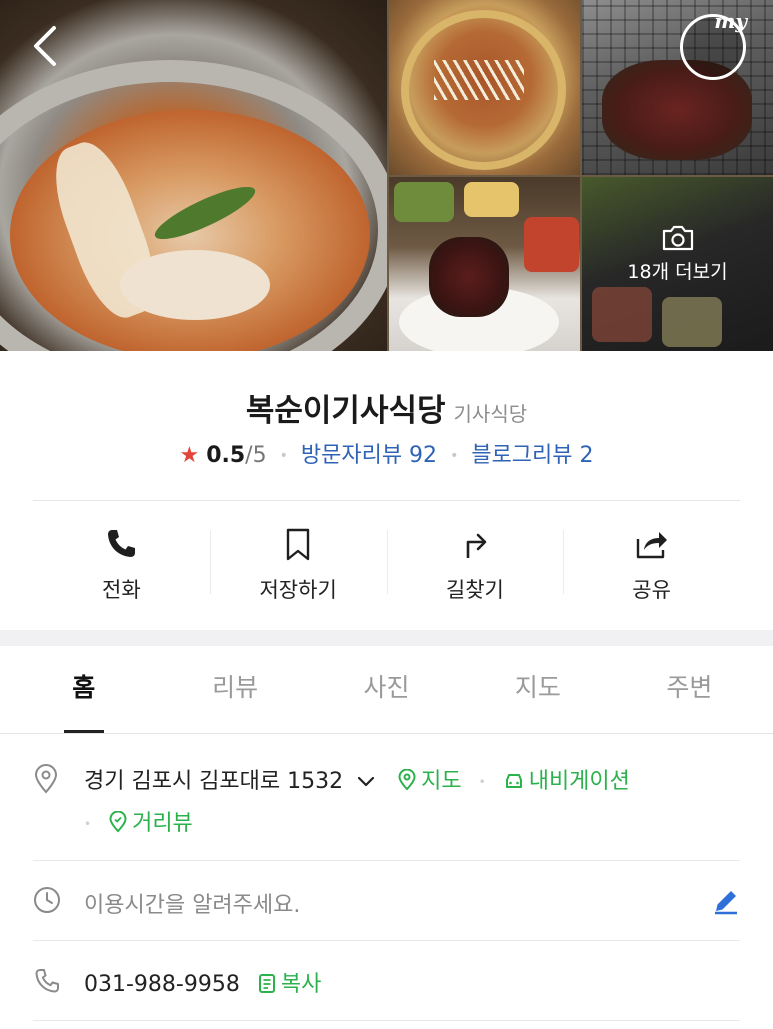  Describe the element at coordinates (162, 984) in the screenshot. I see `phone-number: 031-988-9958` at that location.